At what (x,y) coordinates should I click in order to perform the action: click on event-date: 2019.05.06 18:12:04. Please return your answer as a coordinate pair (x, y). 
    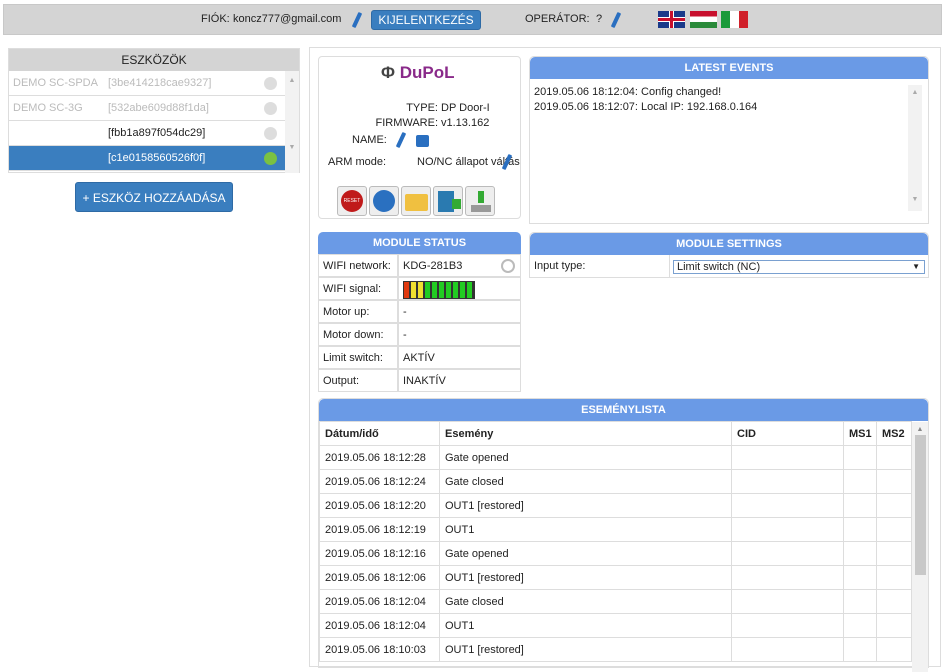
    Looking at the image, I should click on (379, 601).